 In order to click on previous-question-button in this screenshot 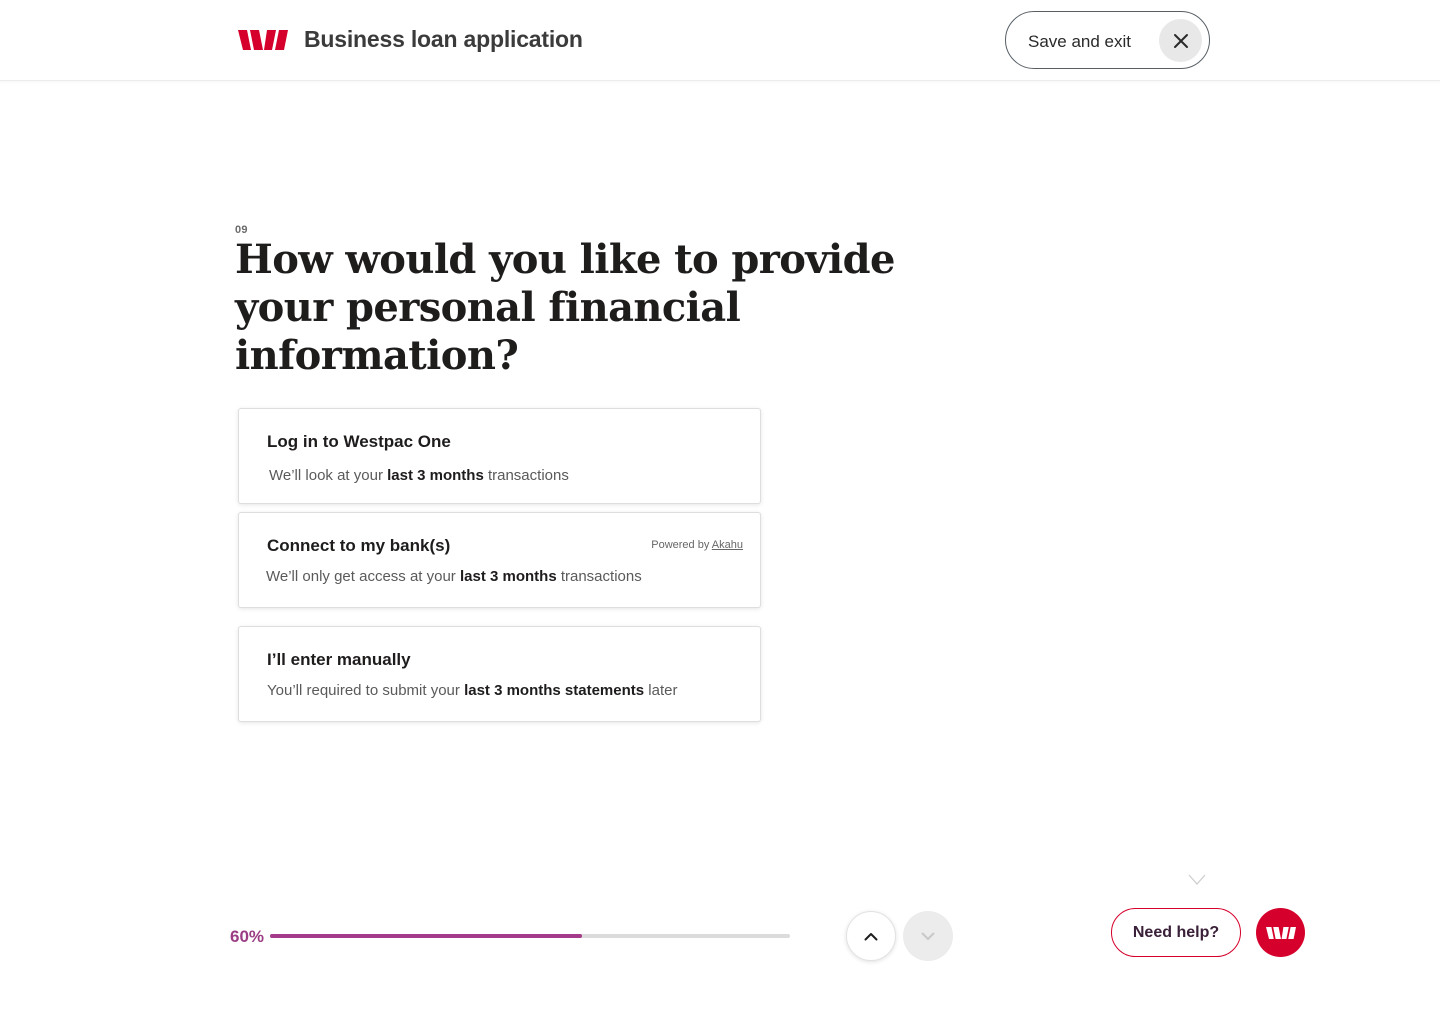, I will do `click(871, 936)`.